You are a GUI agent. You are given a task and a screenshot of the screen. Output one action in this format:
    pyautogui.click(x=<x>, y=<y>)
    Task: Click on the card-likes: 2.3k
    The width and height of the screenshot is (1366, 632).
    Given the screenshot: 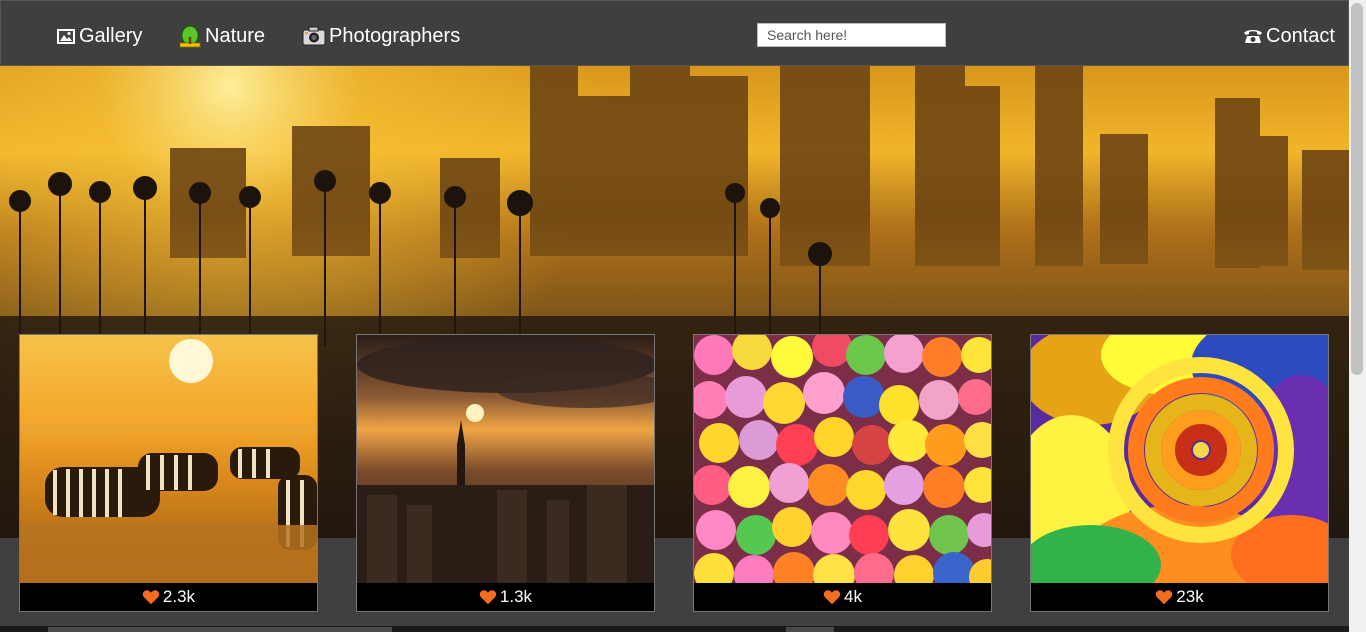 What is the action you would take?
    pyautogui.click(x=168, y=597)
    